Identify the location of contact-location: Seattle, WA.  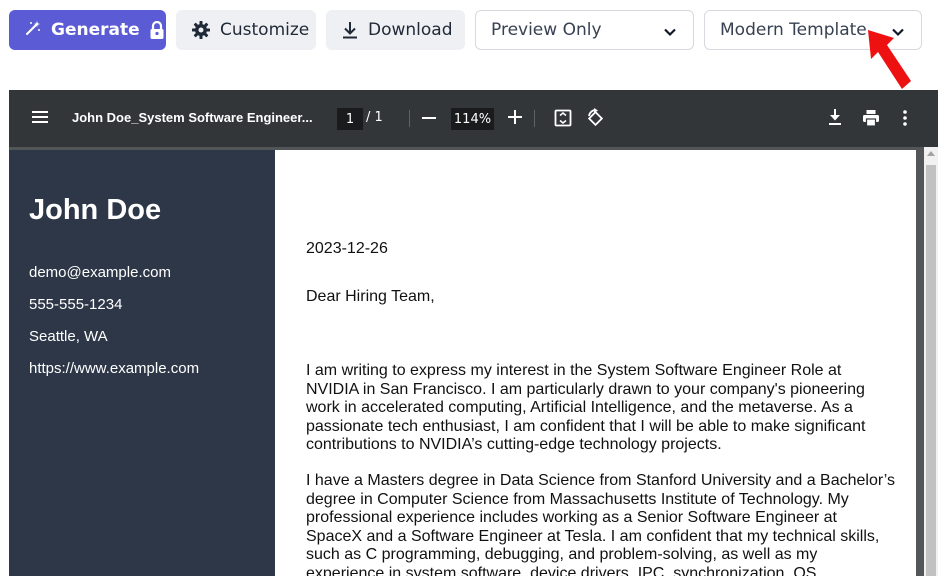
(68, 336).